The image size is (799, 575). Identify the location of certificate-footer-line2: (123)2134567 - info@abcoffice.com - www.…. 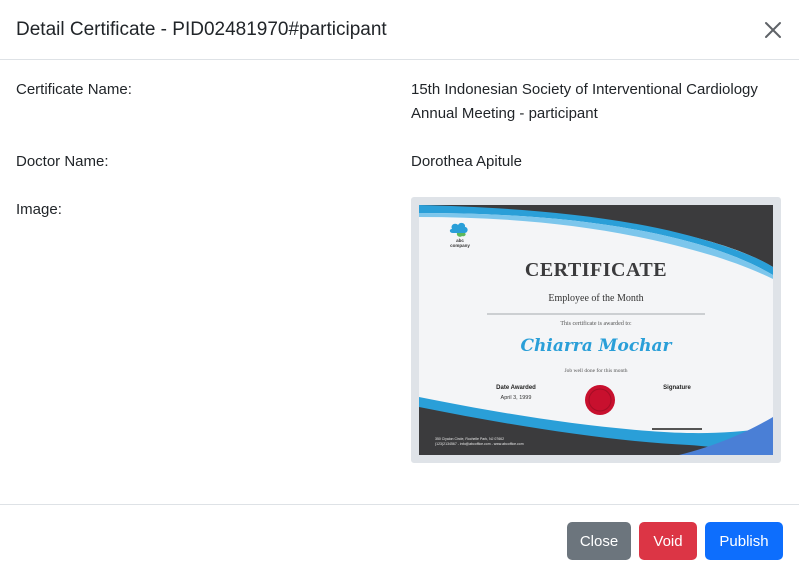
(479, 444).